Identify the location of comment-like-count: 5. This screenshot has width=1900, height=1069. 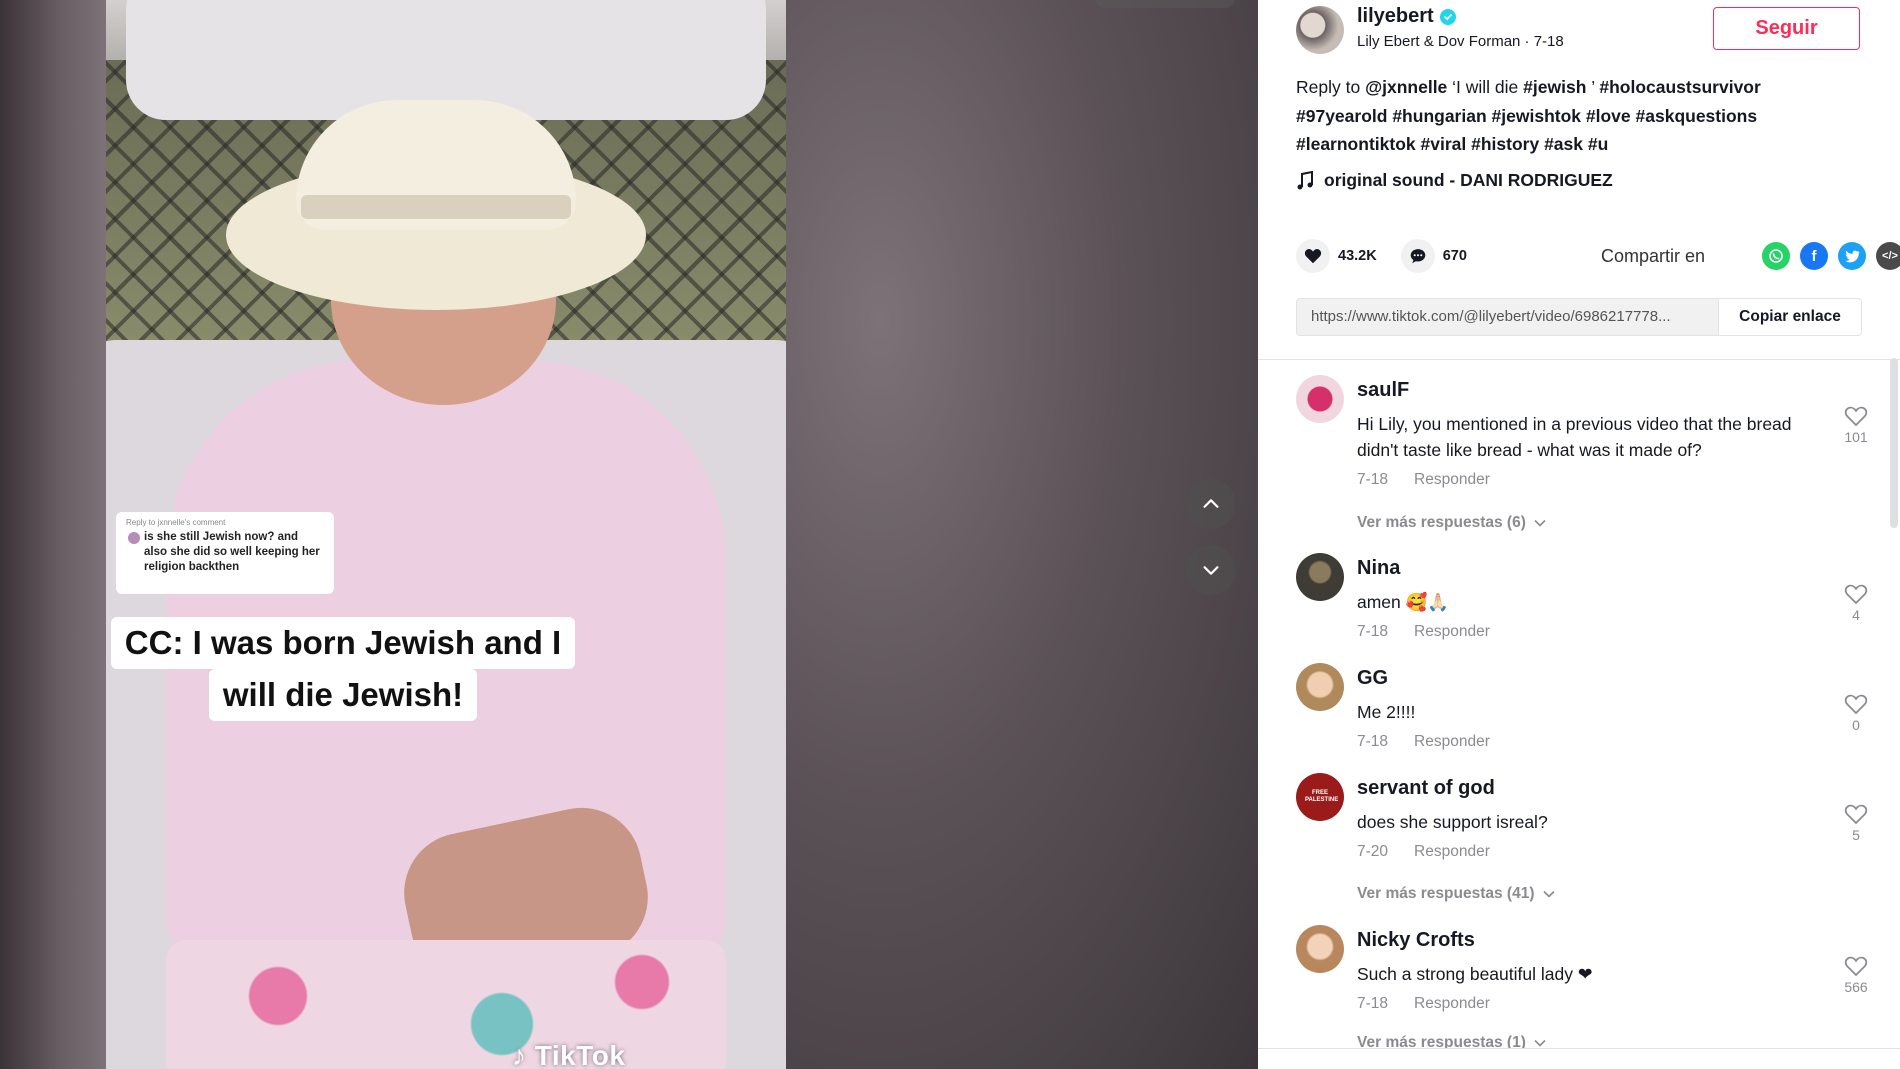
(1856, 835).